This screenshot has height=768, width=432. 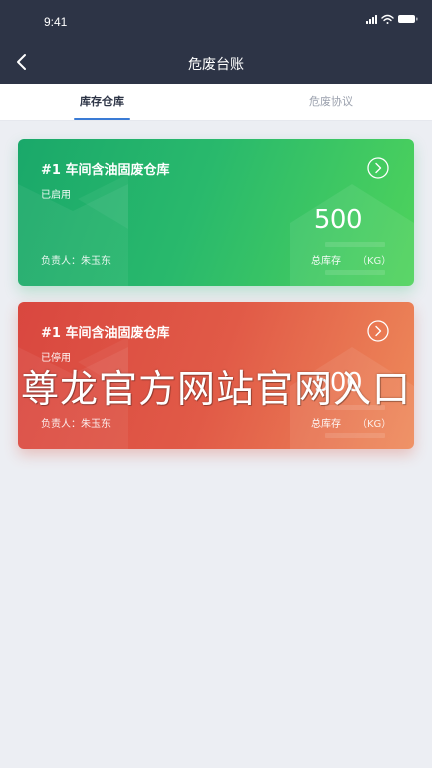 I want to click on signal-icon, so click(x=371, y=19).